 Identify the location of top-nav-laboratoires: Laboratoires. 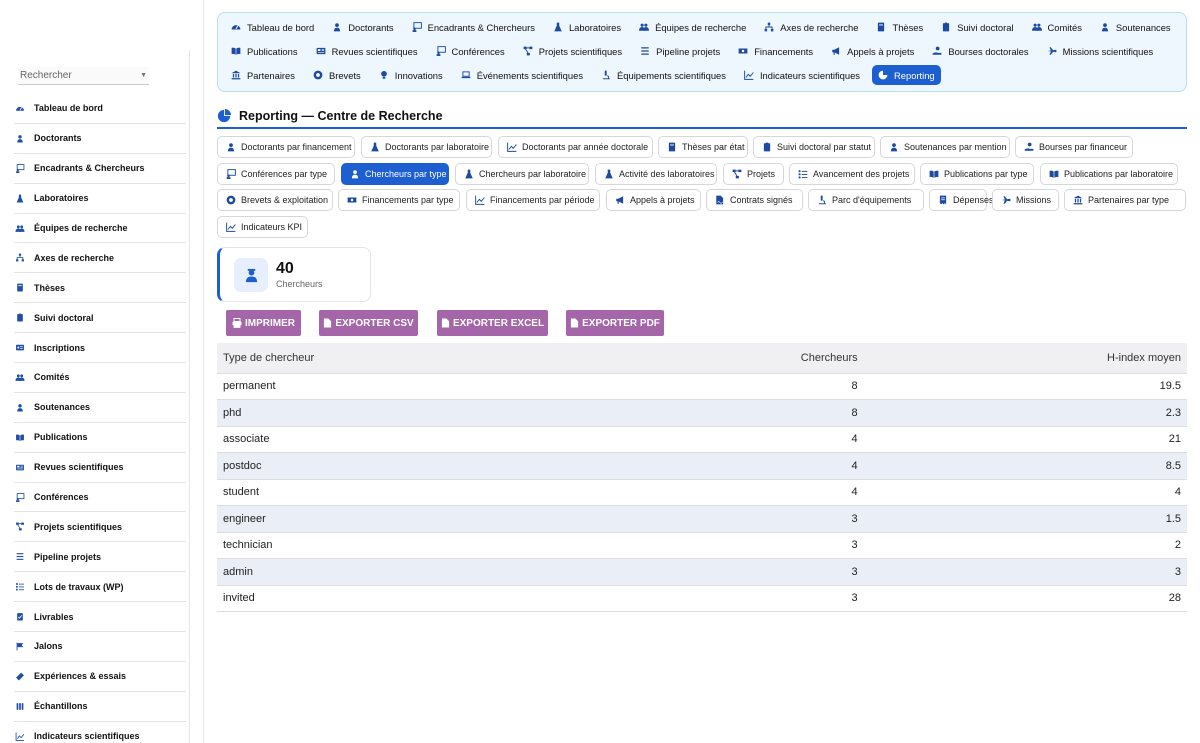
(587, 27).